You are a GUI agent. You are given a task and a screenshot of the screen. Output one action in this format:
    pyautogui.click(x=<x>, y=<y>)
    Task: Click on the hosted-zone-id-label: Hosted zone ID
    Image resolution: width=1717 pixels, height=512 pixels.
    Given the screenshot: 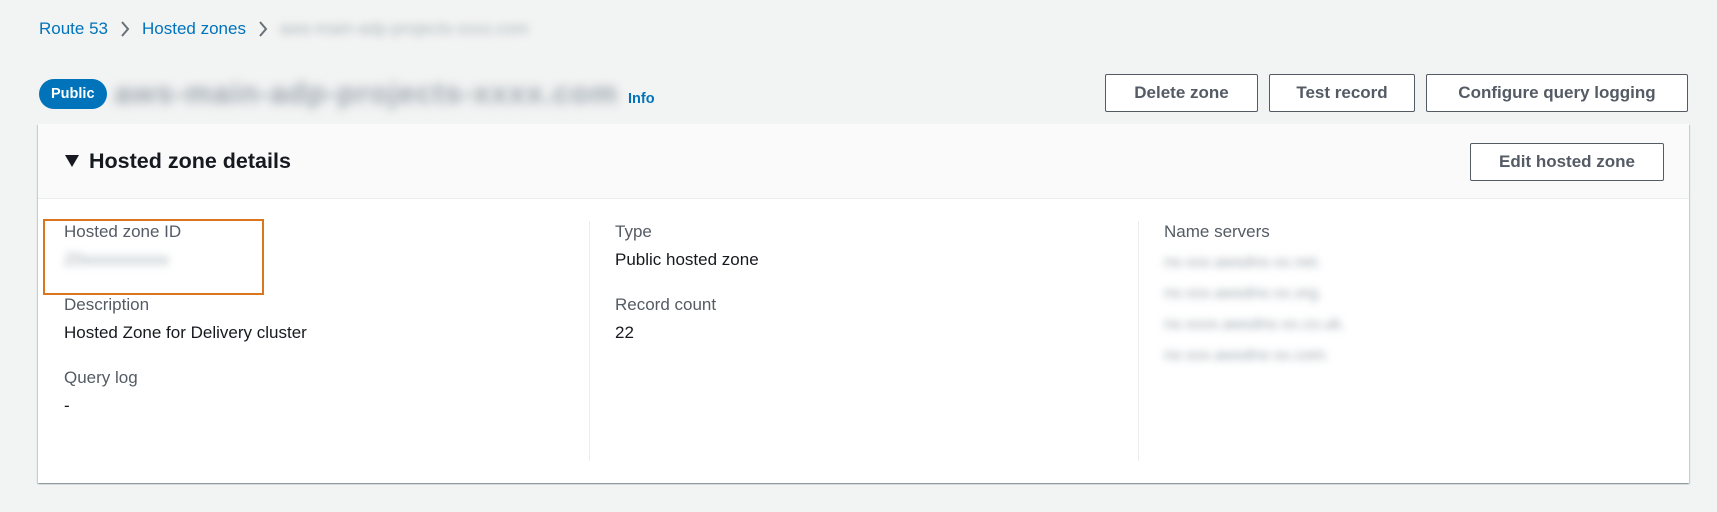 What is the action you would take?
    pyautogui.click(x=123, y=231)
    